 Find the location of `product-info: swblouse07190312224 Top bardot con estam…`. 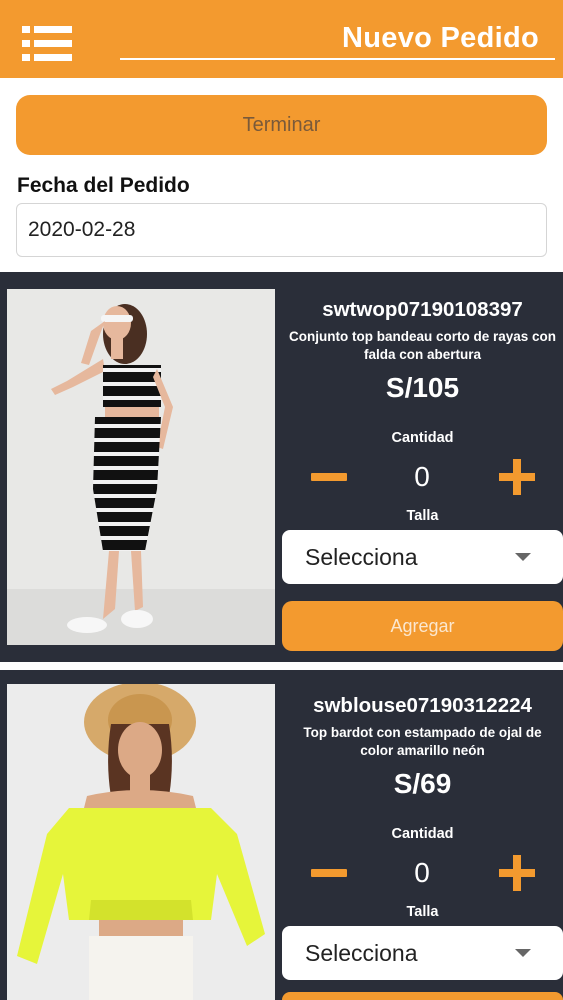

product-info: swblouse07190312224 Top bardot con estam… is located at coordinates (422, 747).